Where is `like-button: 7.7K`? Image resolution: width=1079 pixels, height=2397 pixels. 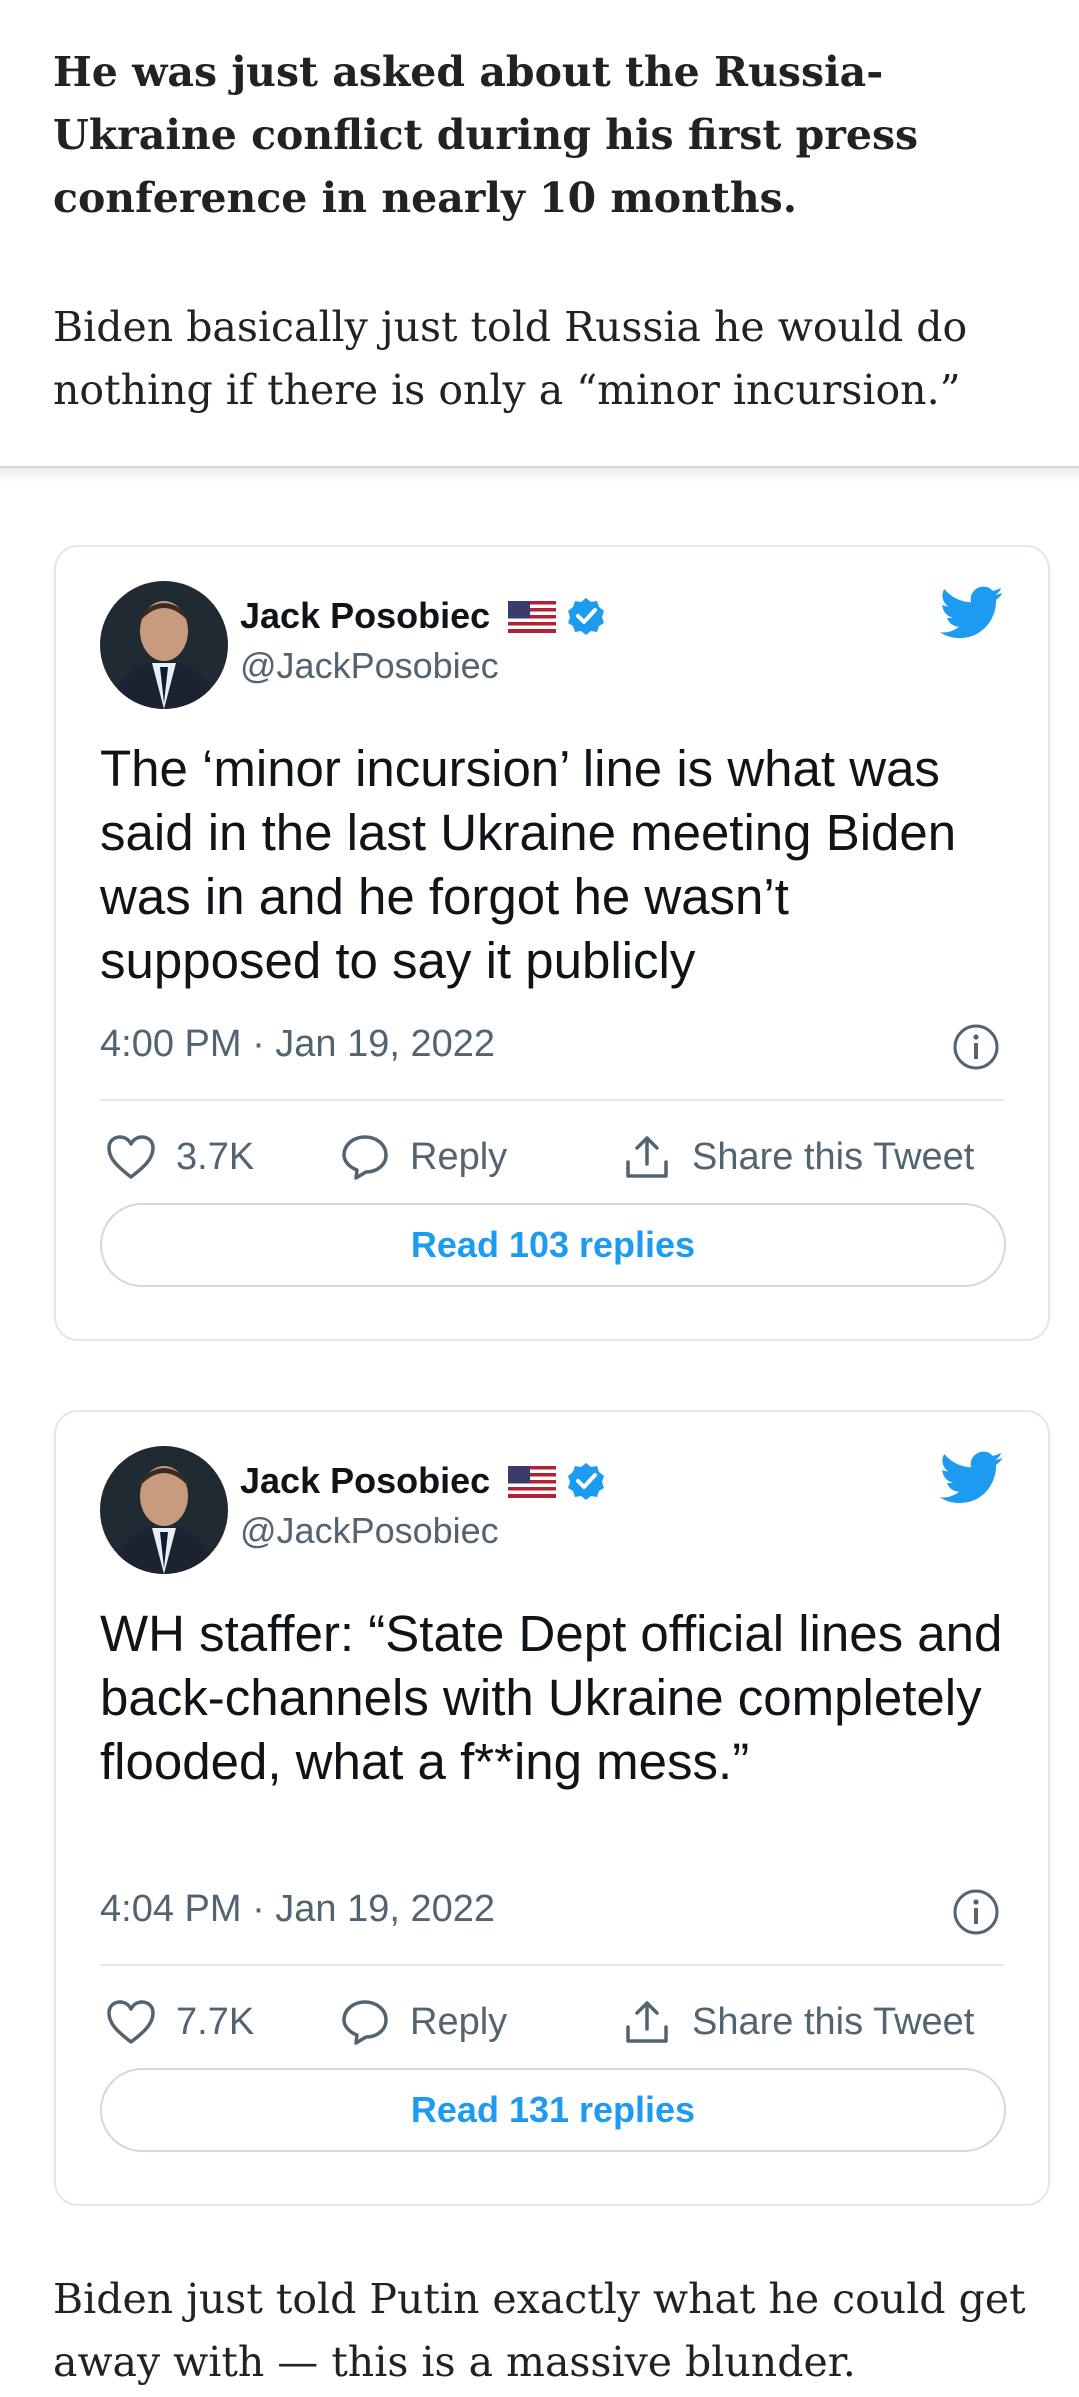
like-button: 7.7K is located at coordinates (180, 2022).